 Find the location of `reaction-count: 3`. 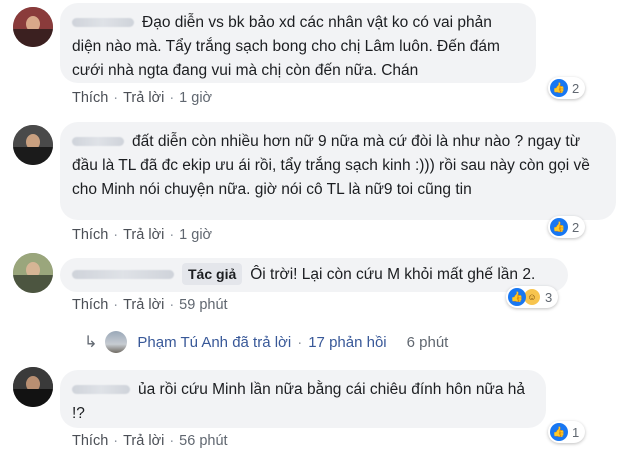

reaction-count: 3 is located at coordinates (549, 297).